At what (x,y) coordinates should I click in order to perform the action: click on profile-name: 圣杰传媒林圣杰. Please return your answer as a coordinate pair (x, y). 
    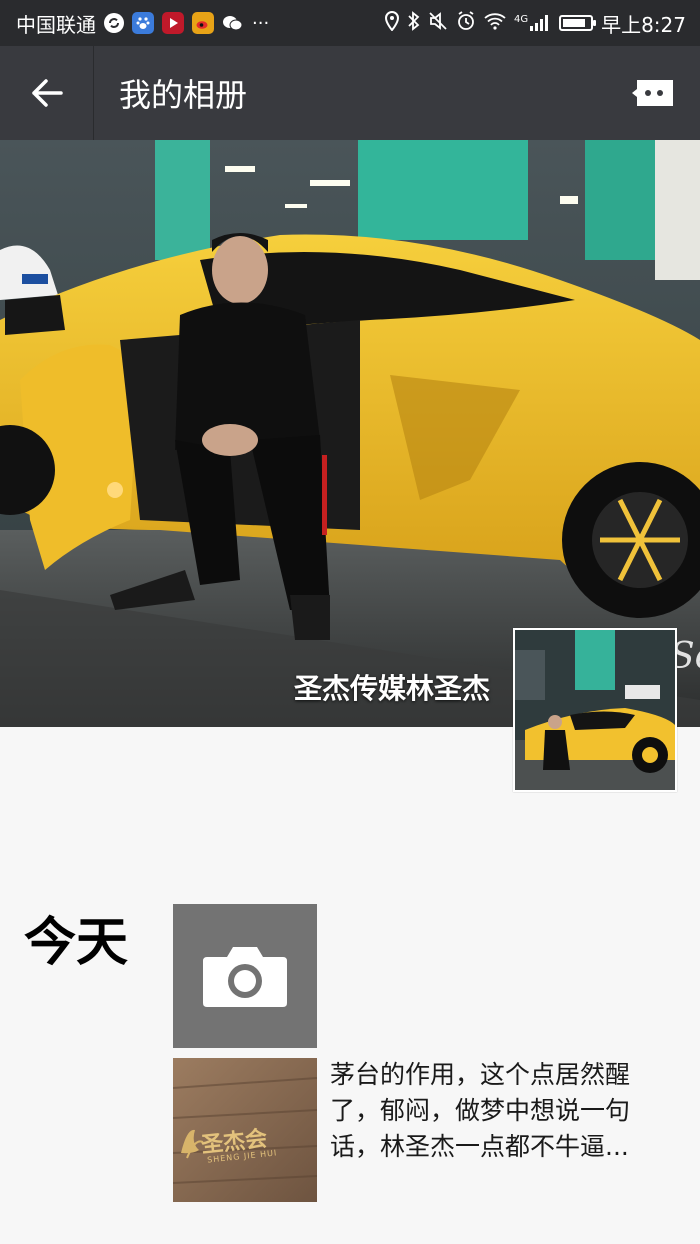
    Looking at the image, I should click on (392, 687).